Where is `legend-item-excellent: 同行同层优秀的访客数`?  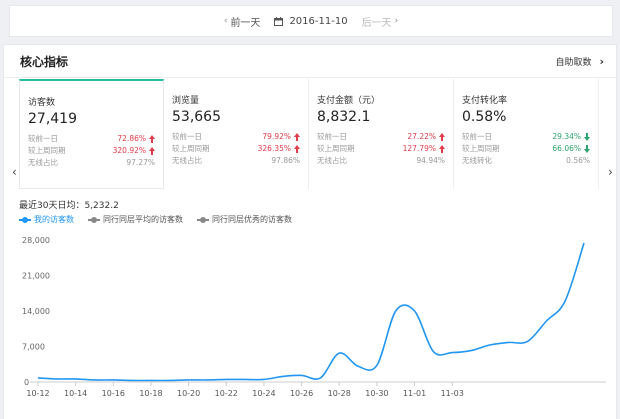
legend-item-excellent: 同行同层优秀的访客数 is located at coordinates (244, 219).